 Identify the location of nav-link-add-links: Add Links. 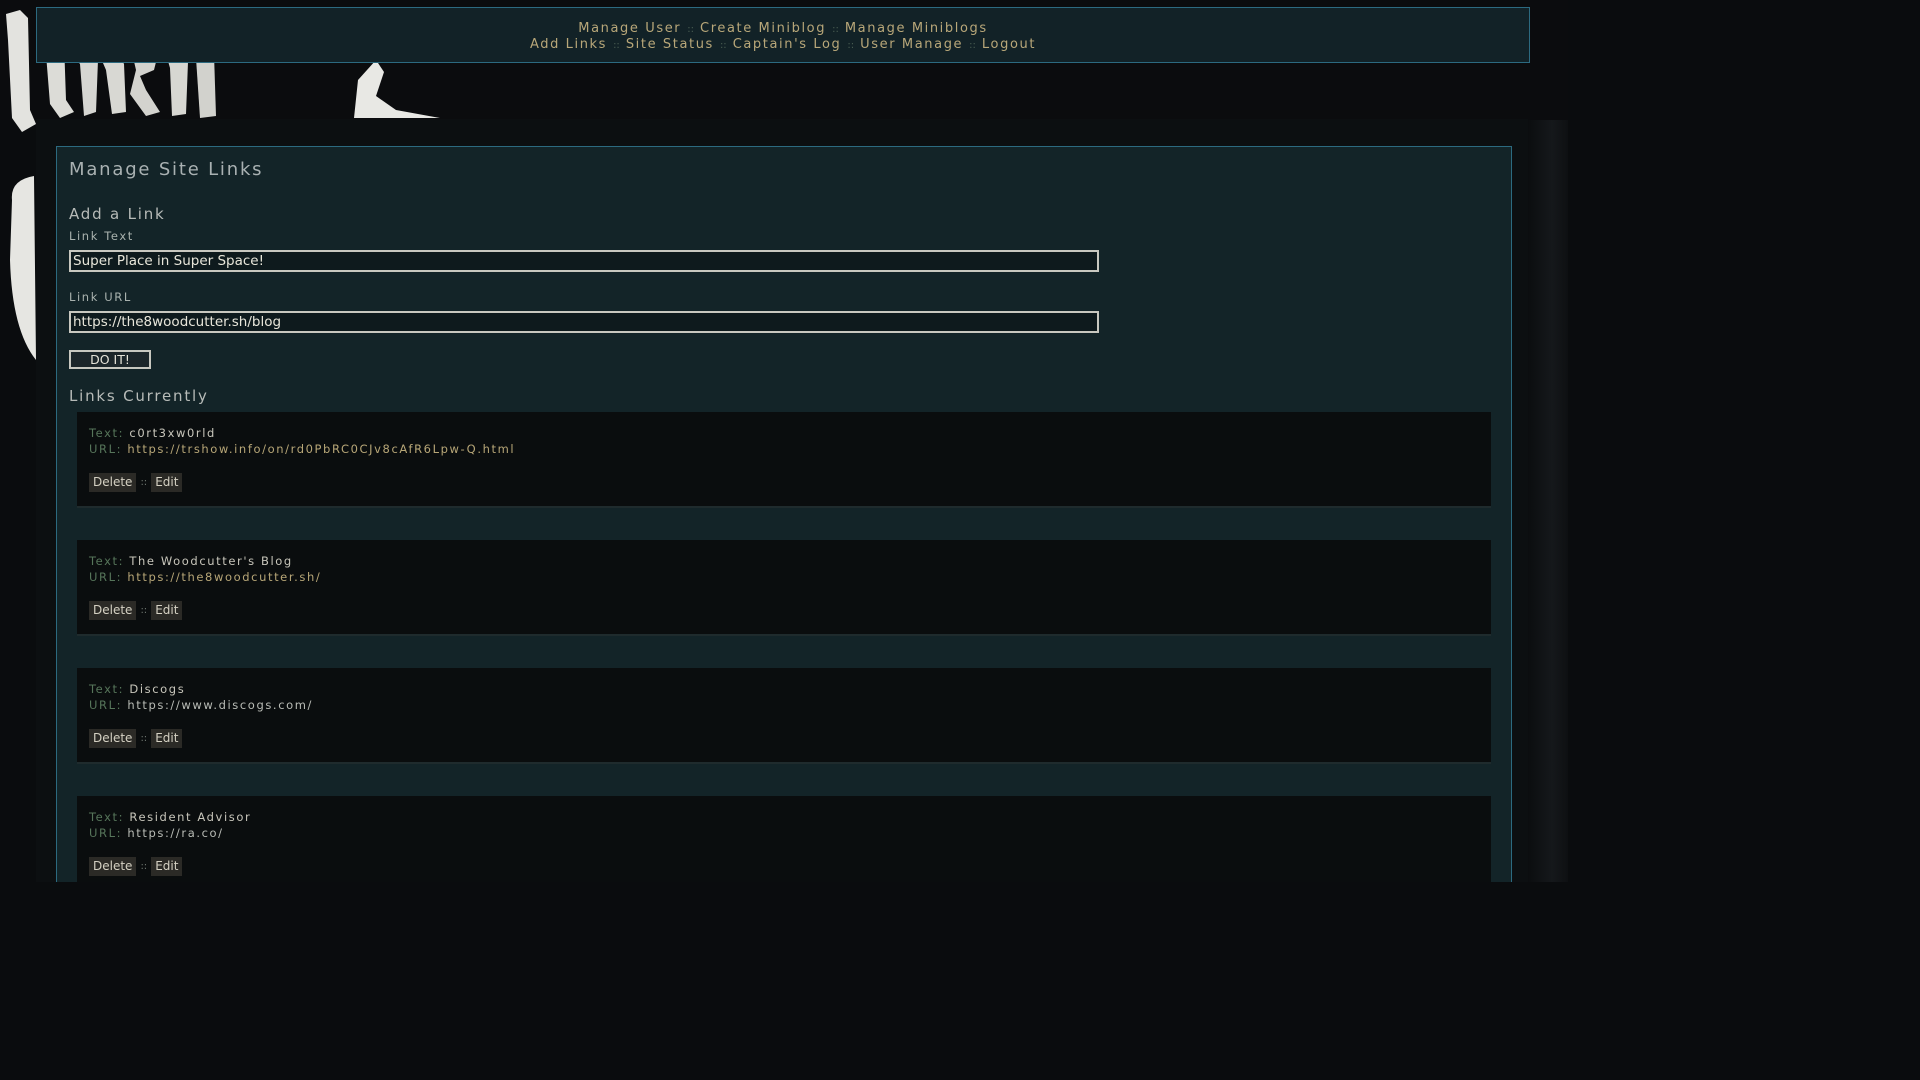
(568, 44).